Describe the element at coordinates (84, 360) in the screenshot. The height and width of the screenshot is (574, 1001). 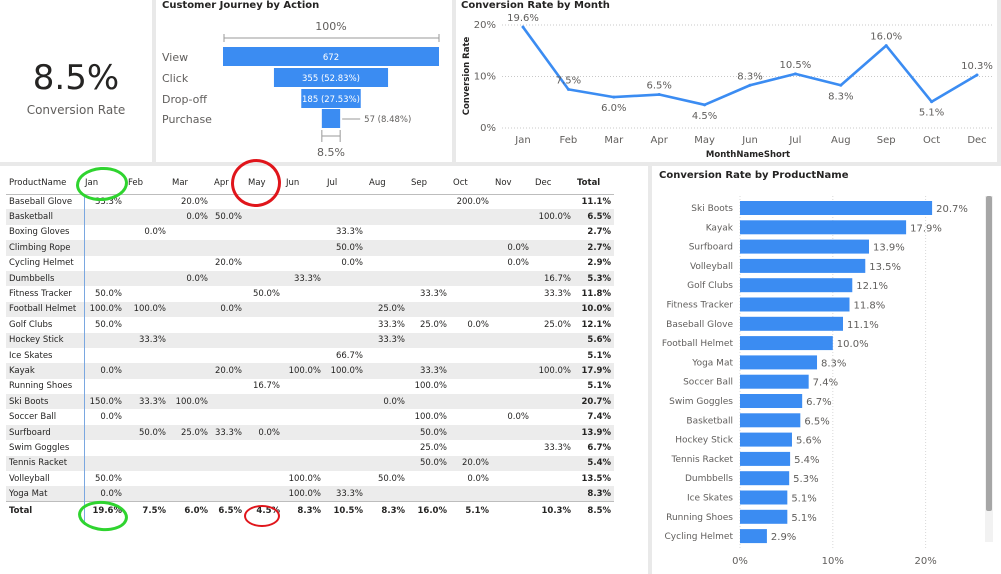
I see `column-divider` at that location.